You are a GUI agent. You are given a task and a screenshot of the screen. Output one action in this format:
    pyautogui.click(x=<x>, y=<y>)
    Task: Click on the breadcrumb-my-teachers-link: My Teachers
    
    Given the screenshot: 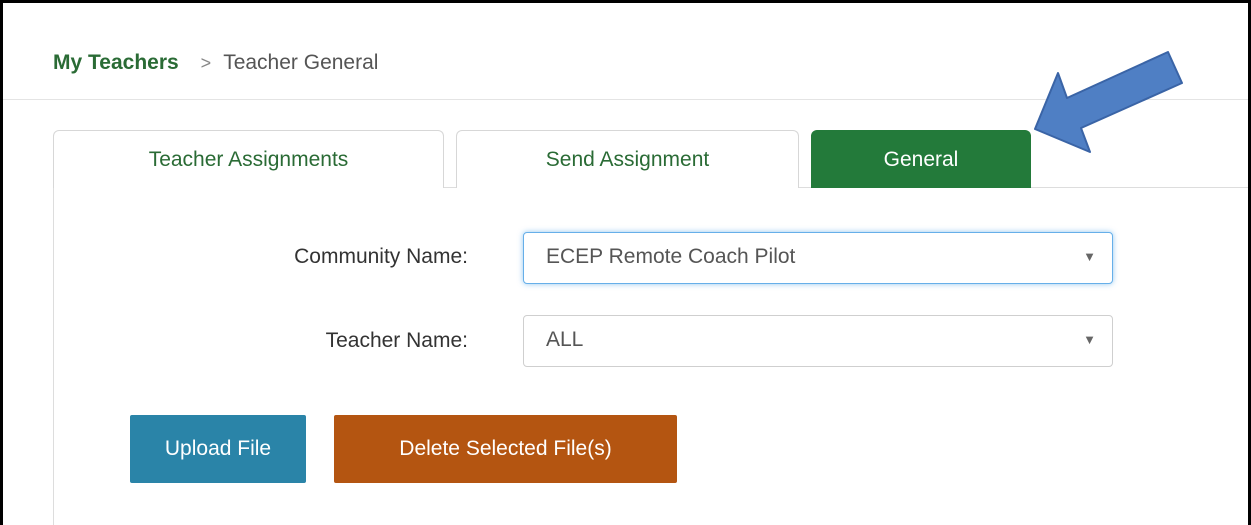 What is the action you would take?
    pyautogui.click(x=116, y=62)
    